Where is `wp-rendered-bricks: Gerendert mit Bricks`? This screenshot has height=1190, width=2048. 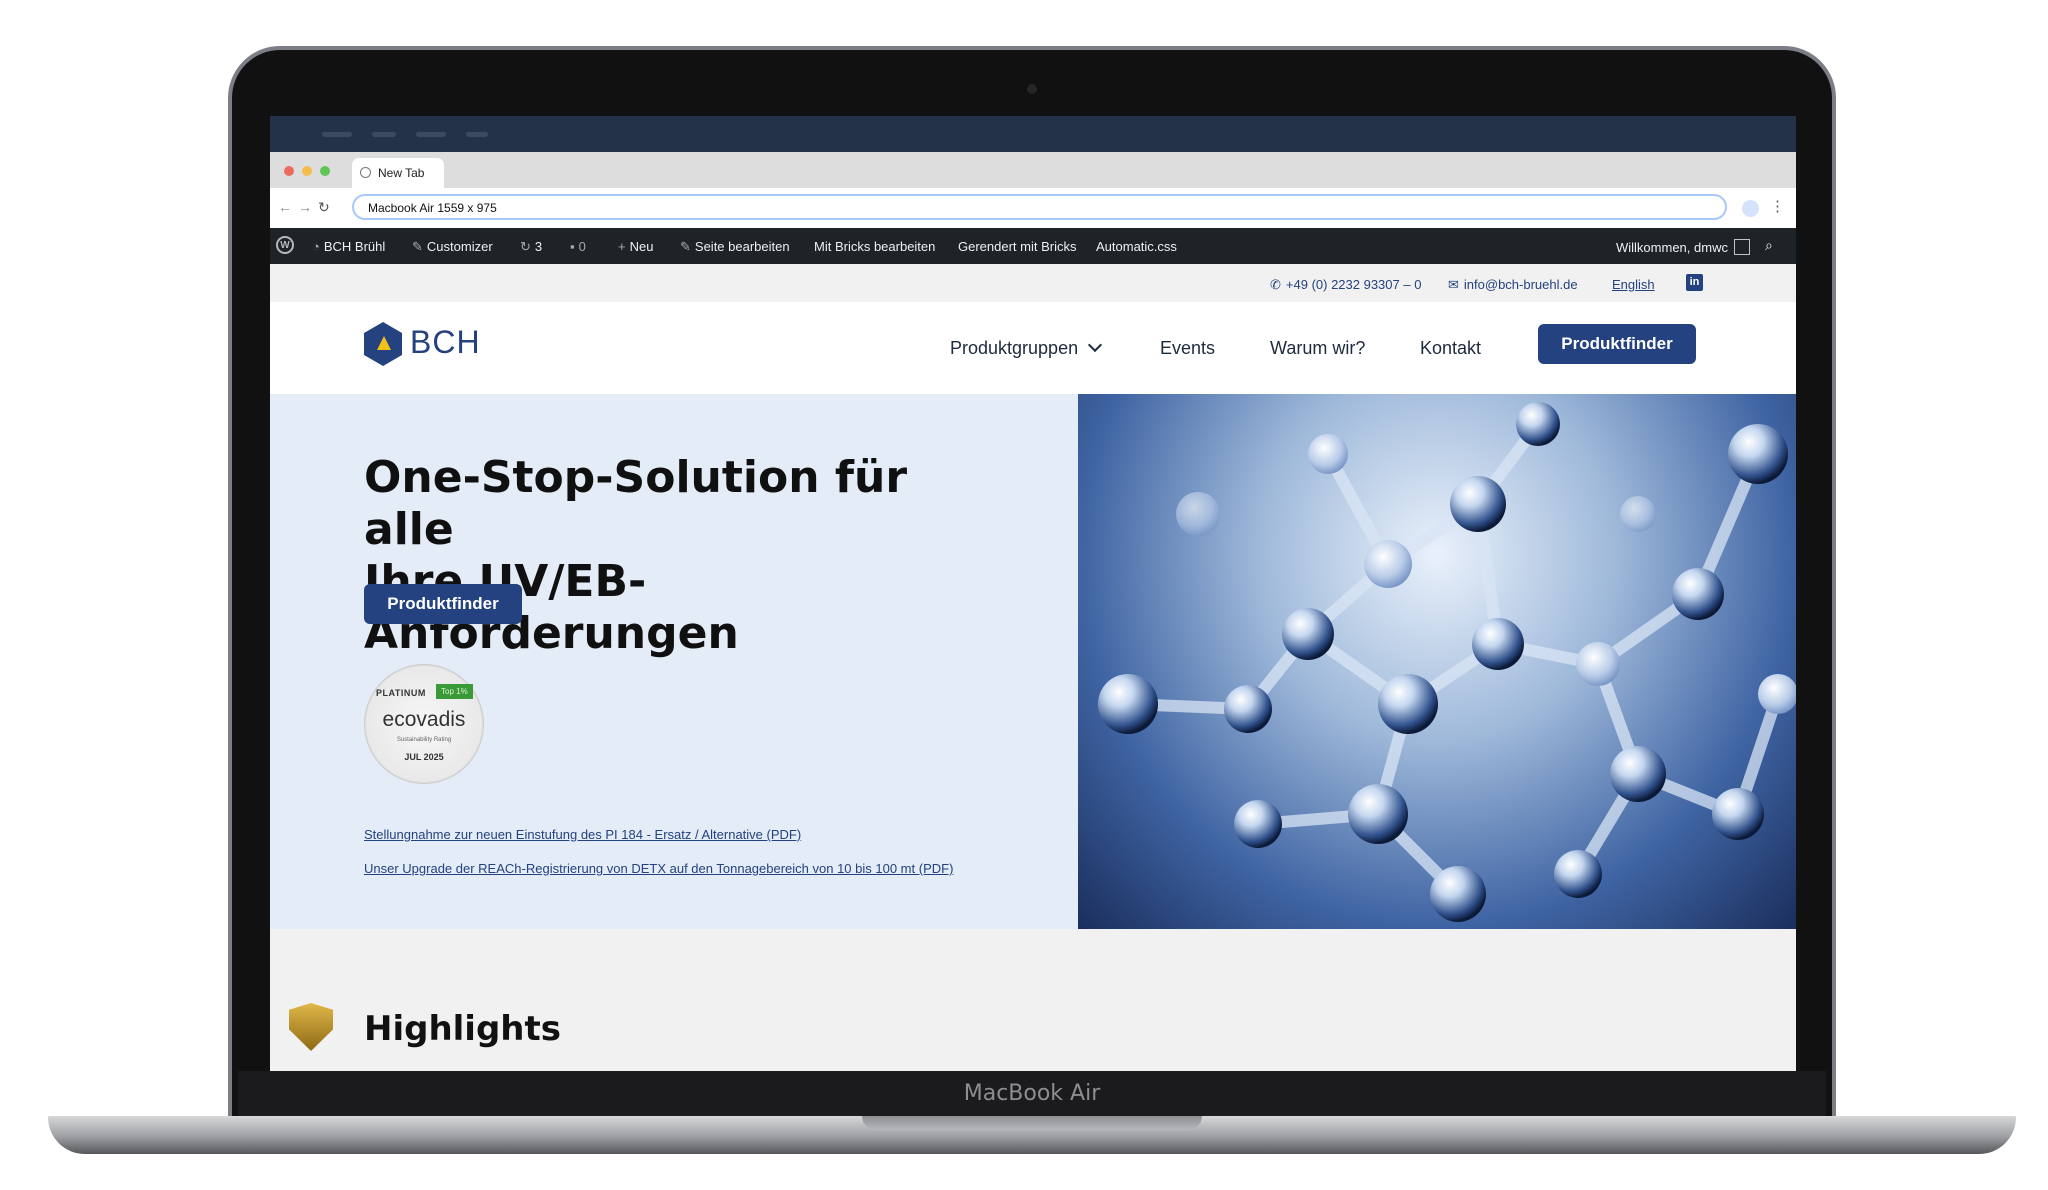 wp-rendered-bricks: Gerendert mit Bricks is located at coordinates (1017, 246).